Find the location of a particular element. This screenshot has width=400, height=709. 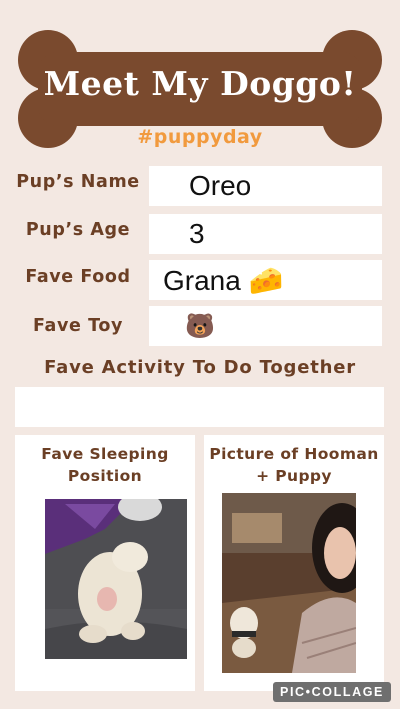

name-label: Pup’s Name is located at coordinates (78, 182).